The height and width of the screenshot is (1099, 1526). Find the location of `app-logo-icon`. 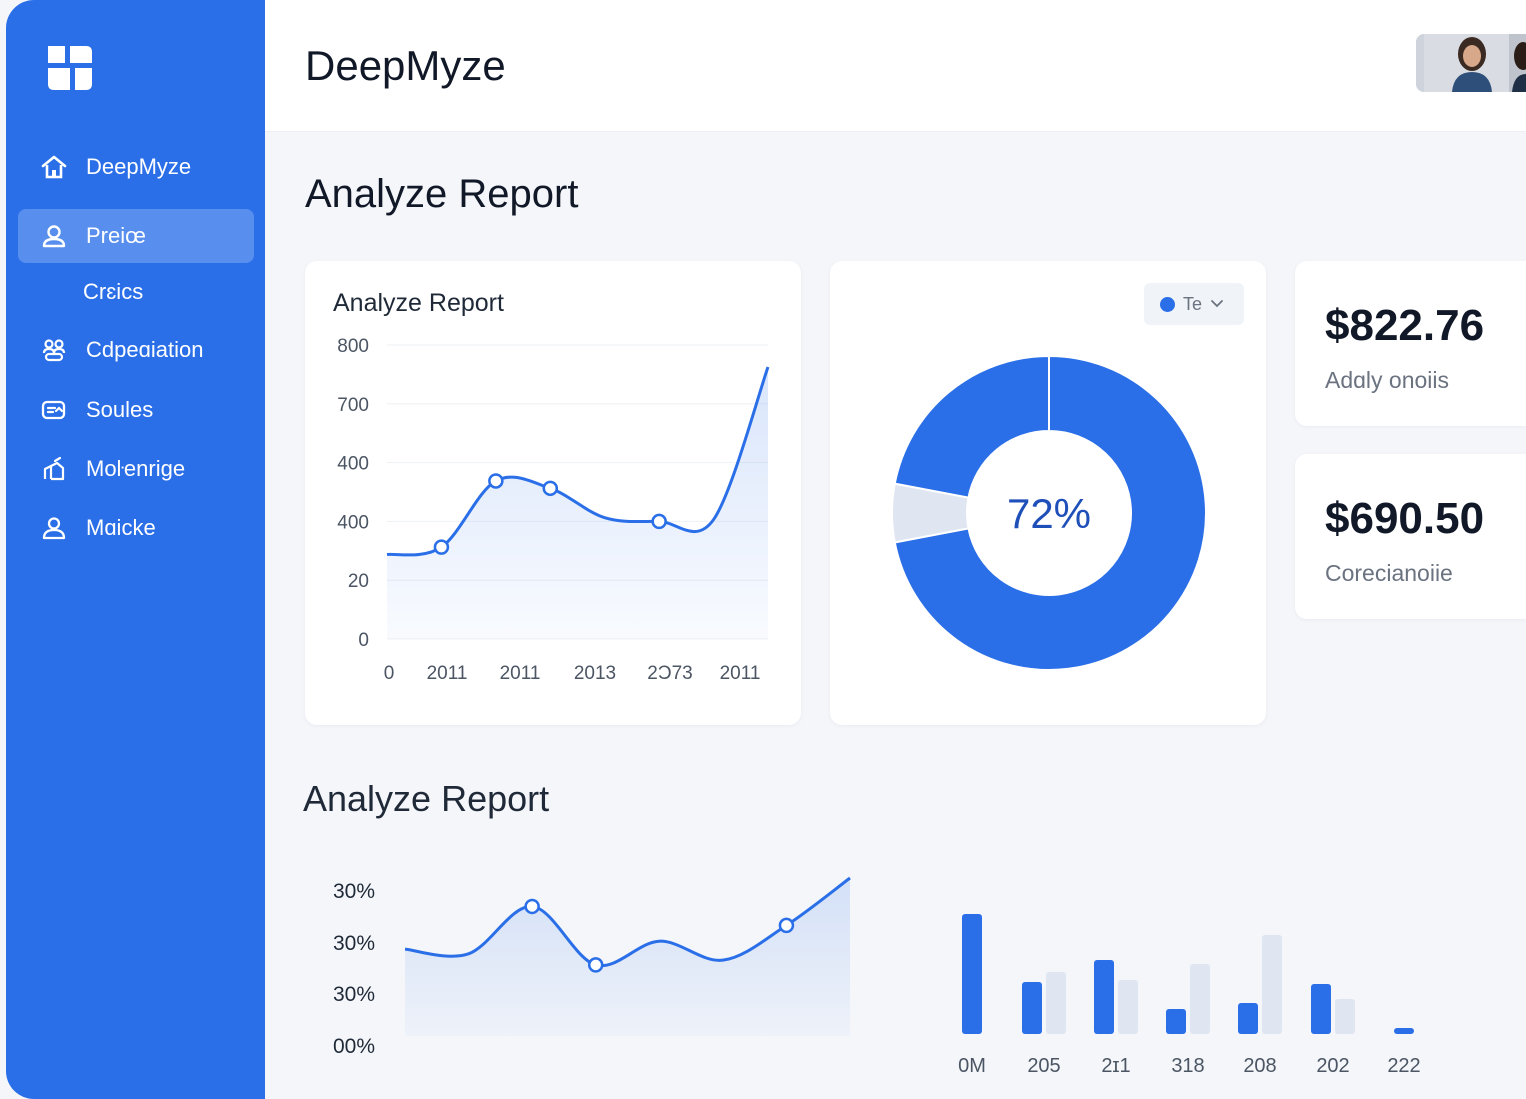

app-logo-icon is located at coordinates (70, 68).